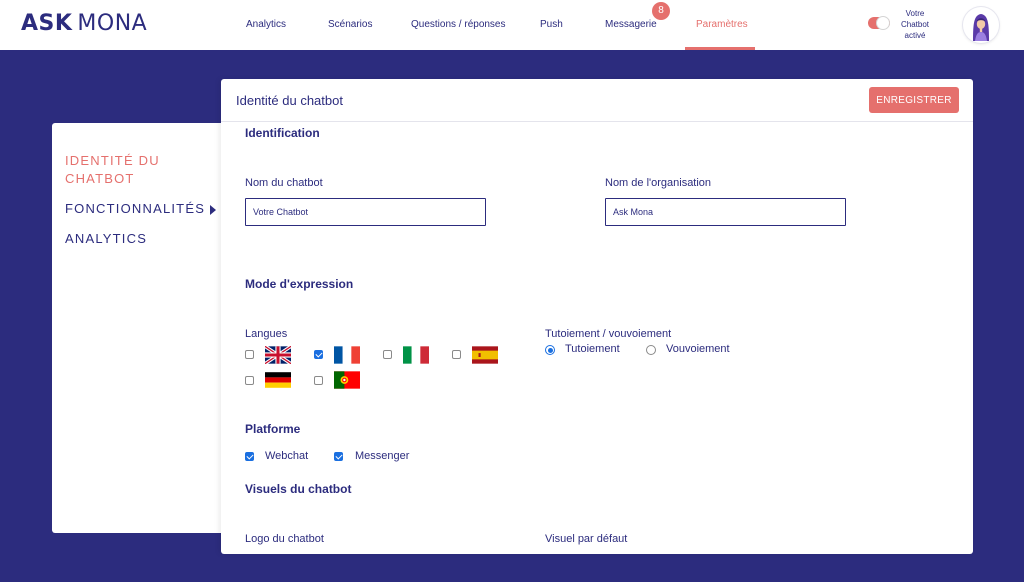 The image size is (1024, 582). Describe the element at coordinates (631, 24) in the screenshot. I see `nav-messagerie: Messagerie` at that location.